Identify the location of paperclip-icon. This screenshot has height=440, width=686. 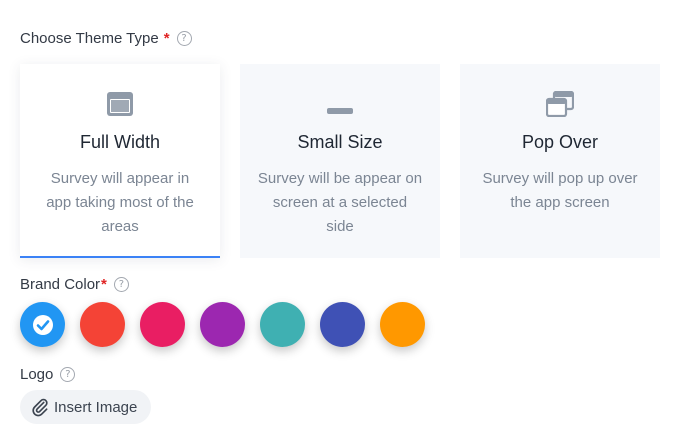
(40, 407).